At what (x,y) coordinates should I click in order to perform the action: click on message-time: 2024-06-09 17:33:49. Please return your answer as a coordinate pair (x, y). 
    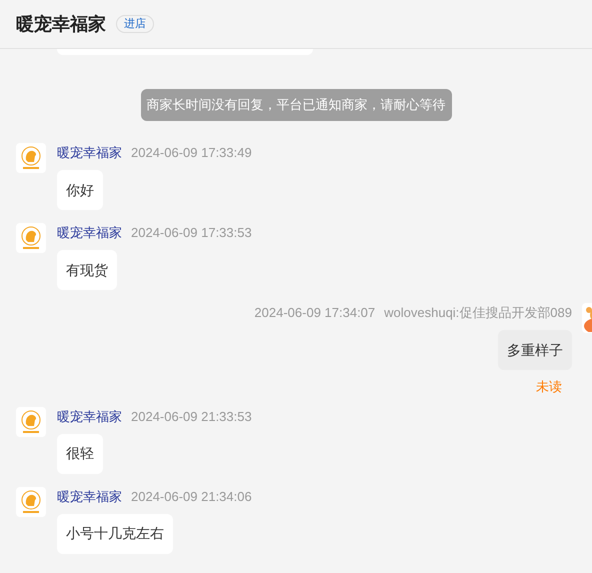
    Looking at the image, I should click on (191, 153).